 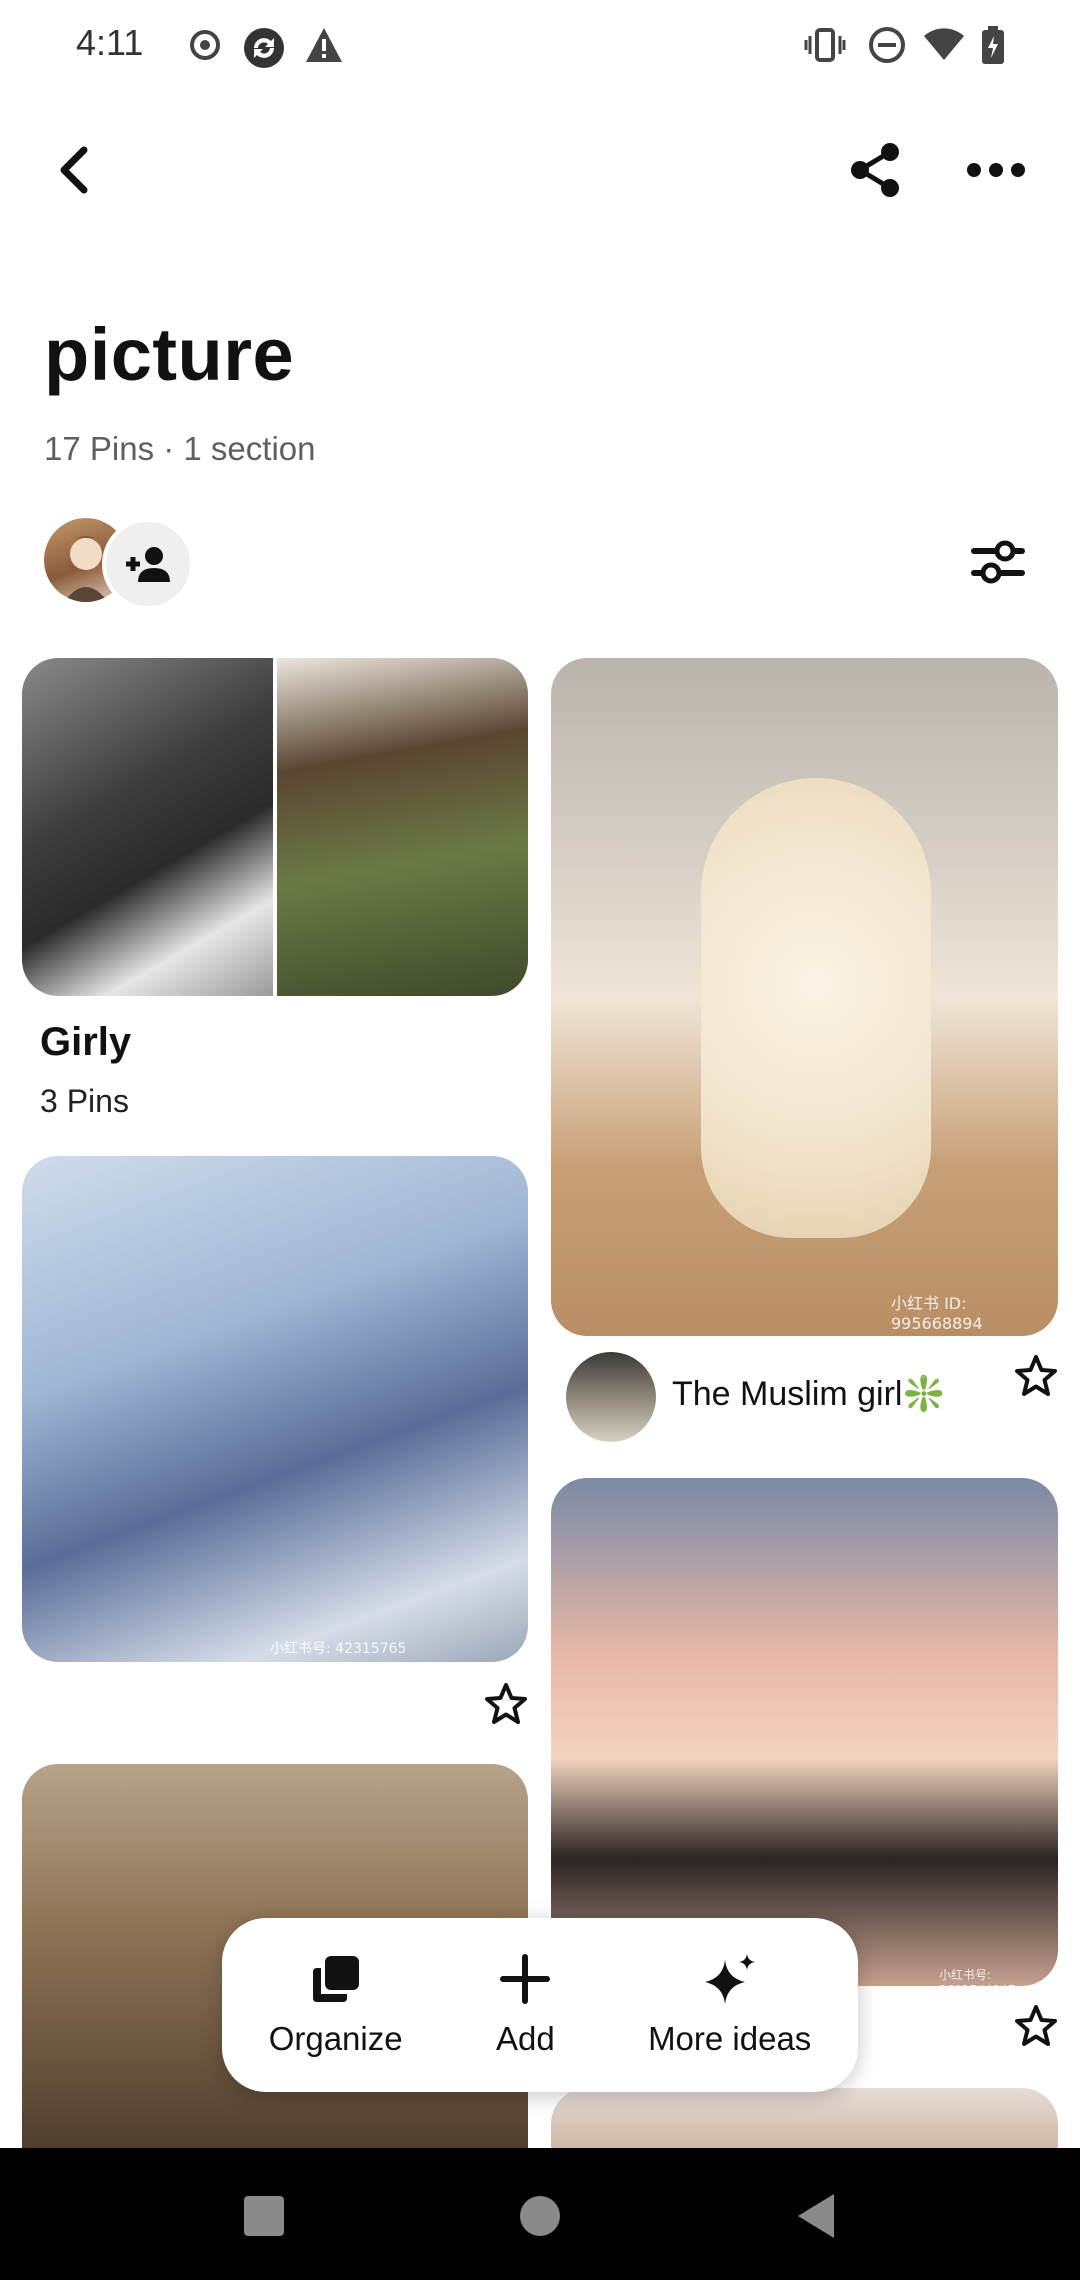 What do you see at coordinates (147, 827) in the screenshot?
I see `section-cover-image-kitten` at bounding box center [147, 827].